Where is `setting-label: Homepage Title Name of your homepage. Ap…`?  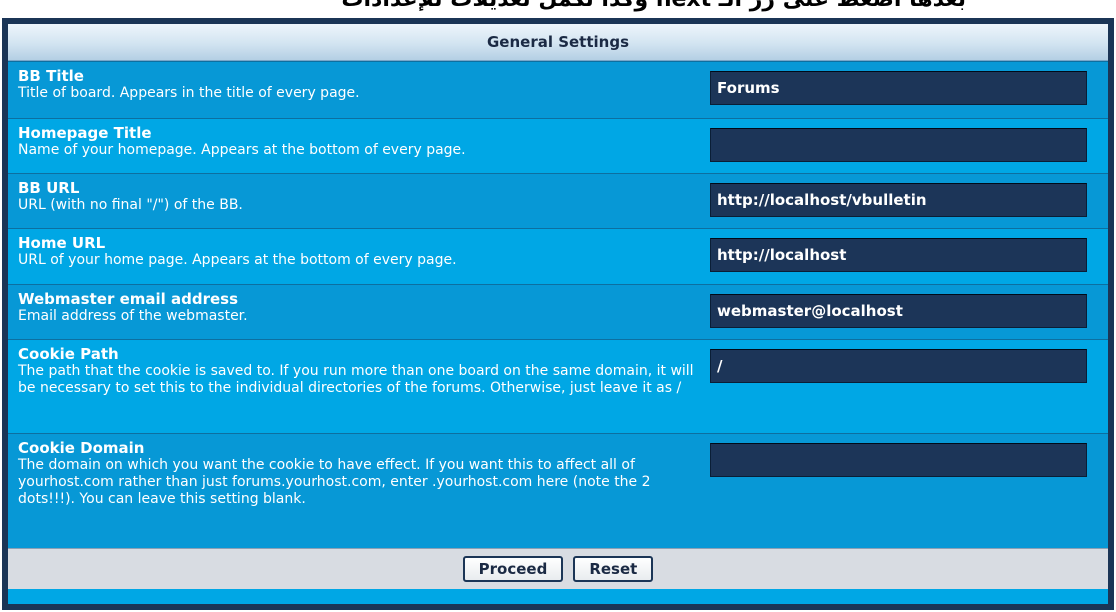 setting-label: Homepage Title Name of your homepage. Ap… is located at coordinates (358, 146).